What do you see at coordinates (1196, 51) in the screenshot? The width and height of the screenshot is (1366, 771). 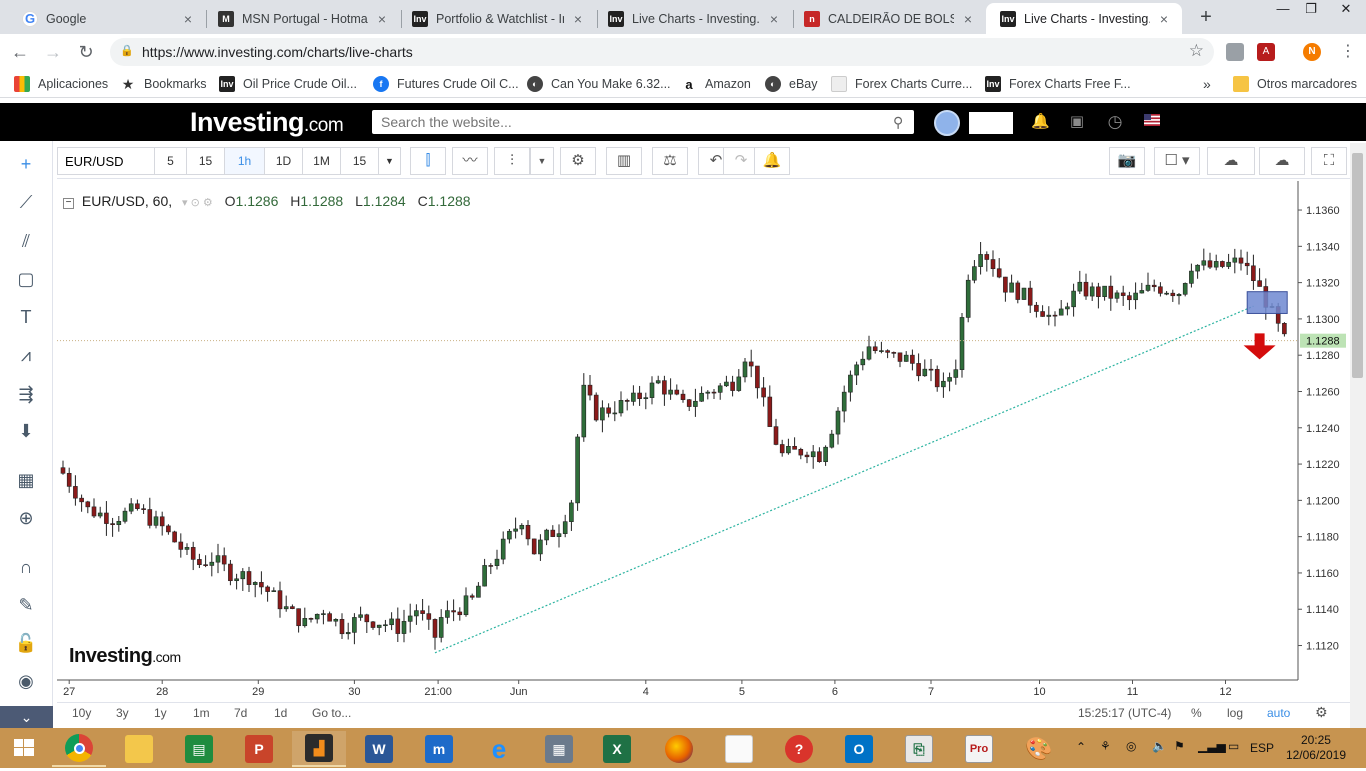 I see `bookmark-star-icon: ☆` at bounding box center [1196, 51].